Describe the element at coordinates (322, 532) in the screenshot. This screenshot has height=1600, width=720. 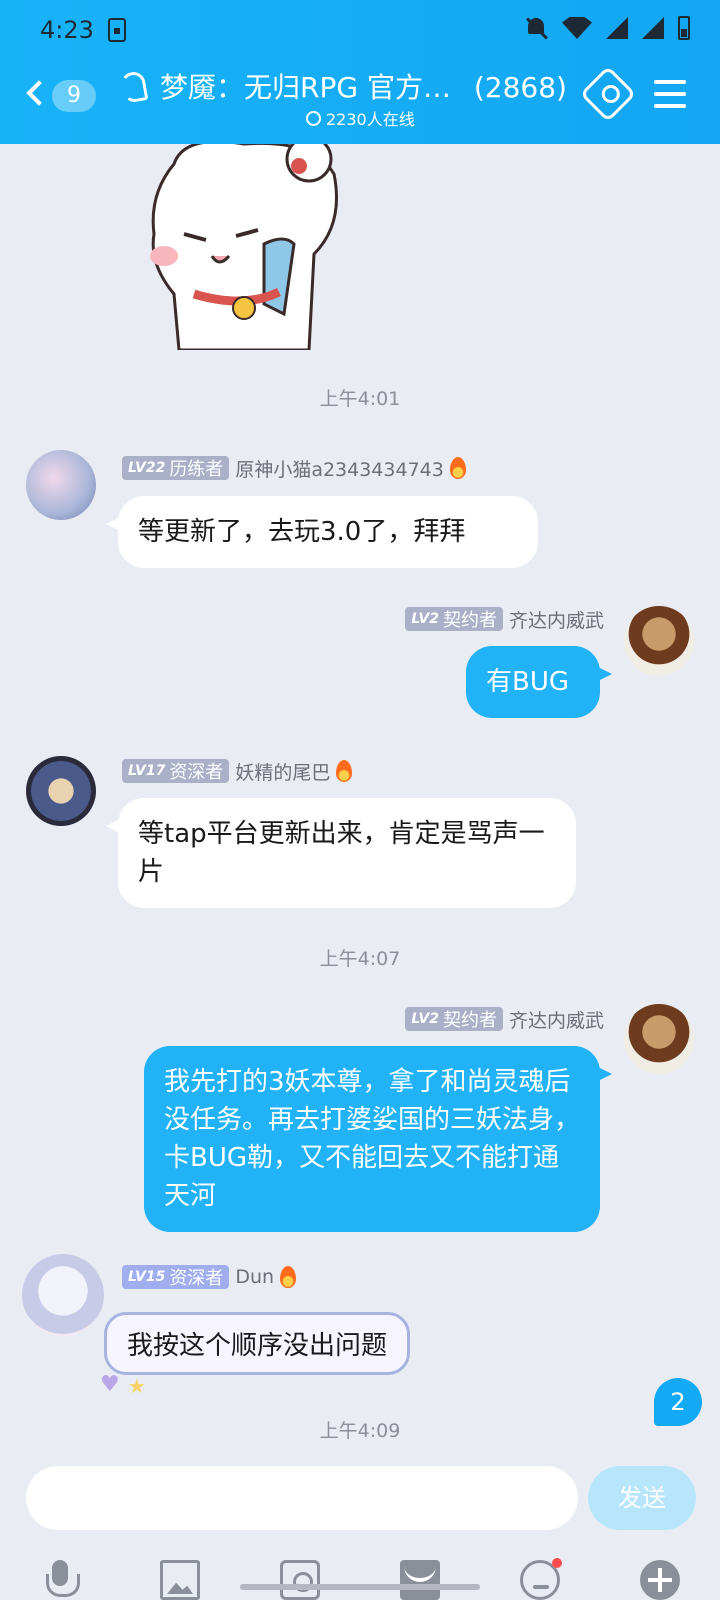
I see `message-bubble: 等更新了，去玩3.0了，拜拜` at that location.